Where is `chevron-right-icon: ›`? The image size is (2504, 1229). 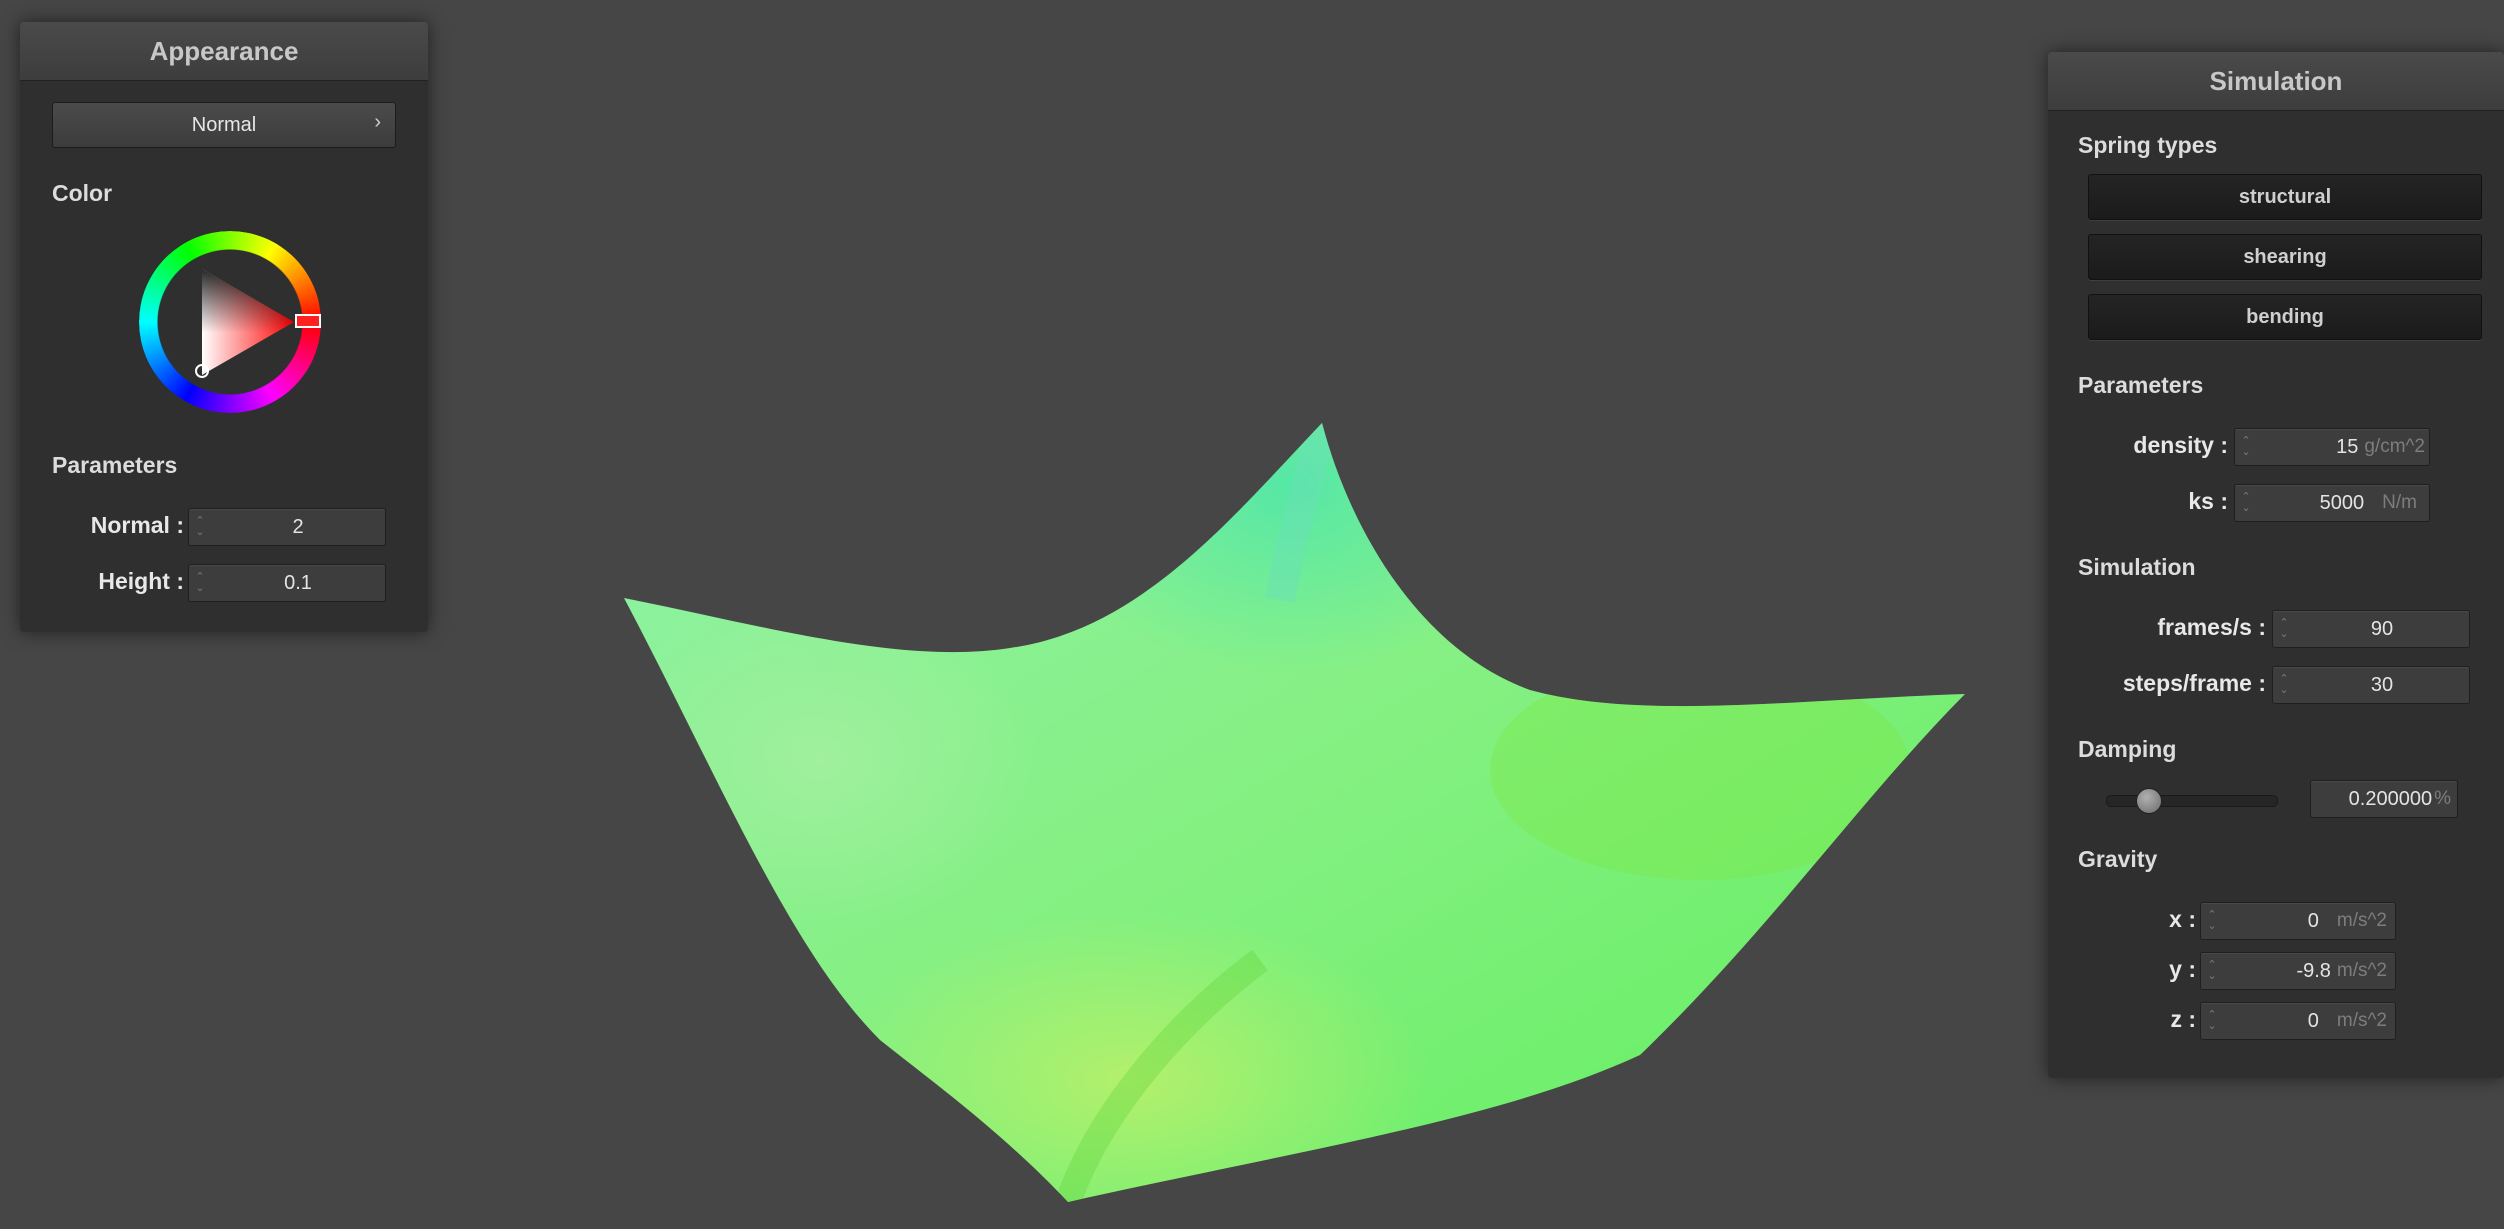 chevron-right-icon: › is located at coordinates (377, 122).